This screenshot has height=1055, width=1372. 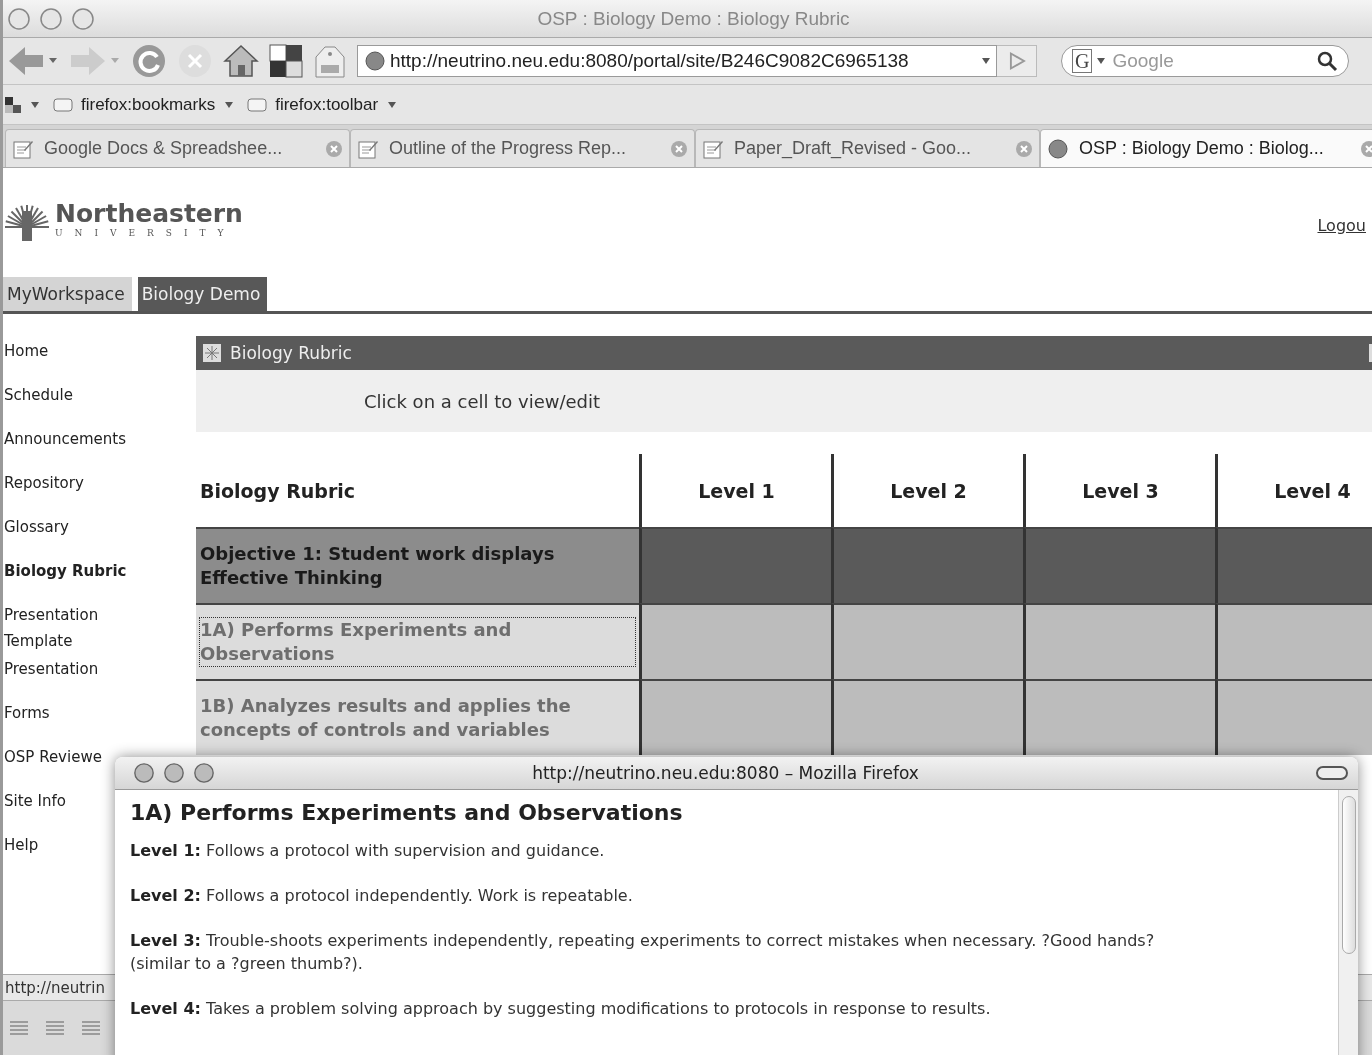 I want to click on column-header: Biology Rubric, so click(x=278, y=491).